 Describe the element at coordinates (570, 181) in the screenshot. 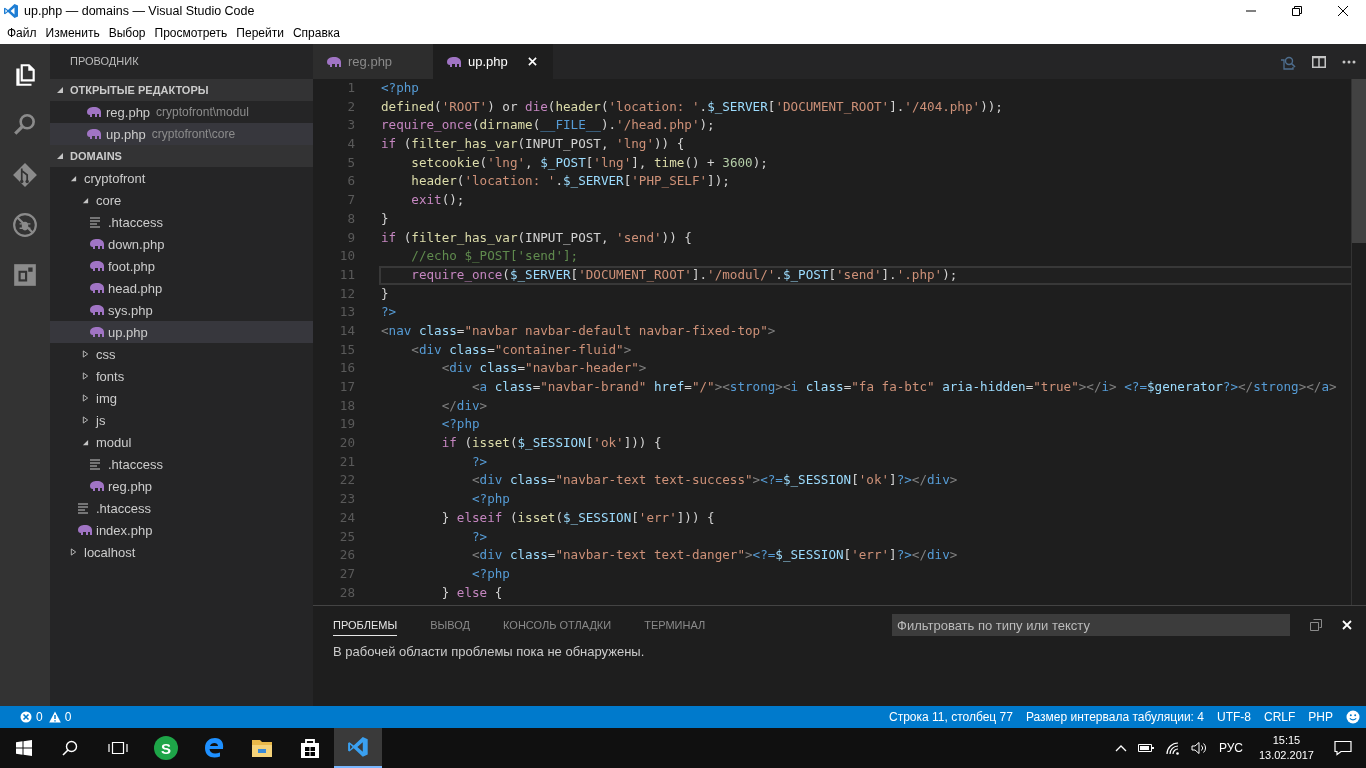

I see `code-line: header('location: '.$_SERVER['PHP_SELF']);` at that location.